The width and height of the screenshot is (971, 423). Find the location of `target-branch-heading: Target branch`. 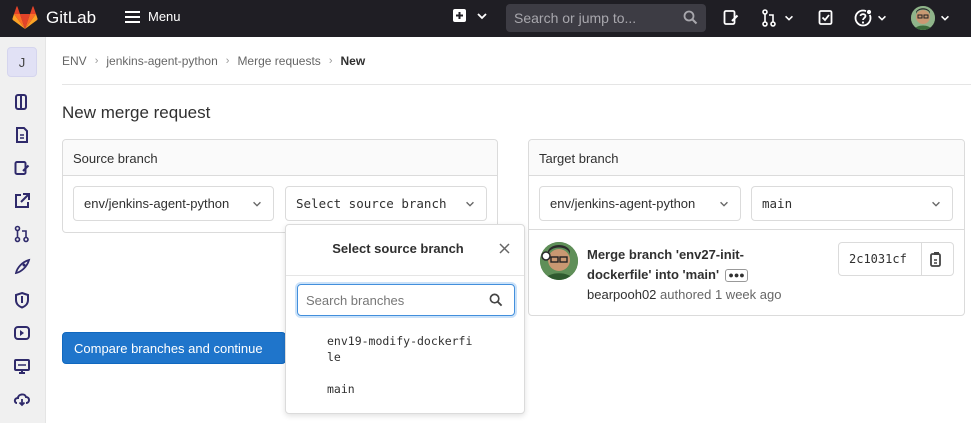

target-branch-heading: Target branch is located at coordinates (746, 158).